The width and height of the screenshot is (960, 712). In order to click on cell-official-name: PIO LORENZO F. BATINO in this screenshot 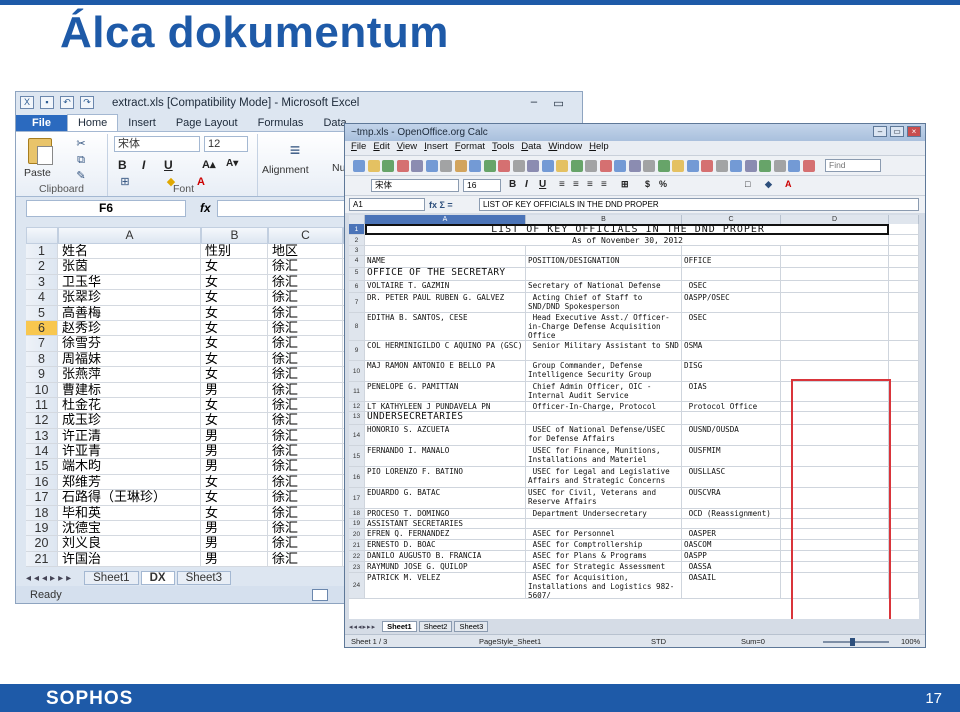, I will do `click(445, 477)`.